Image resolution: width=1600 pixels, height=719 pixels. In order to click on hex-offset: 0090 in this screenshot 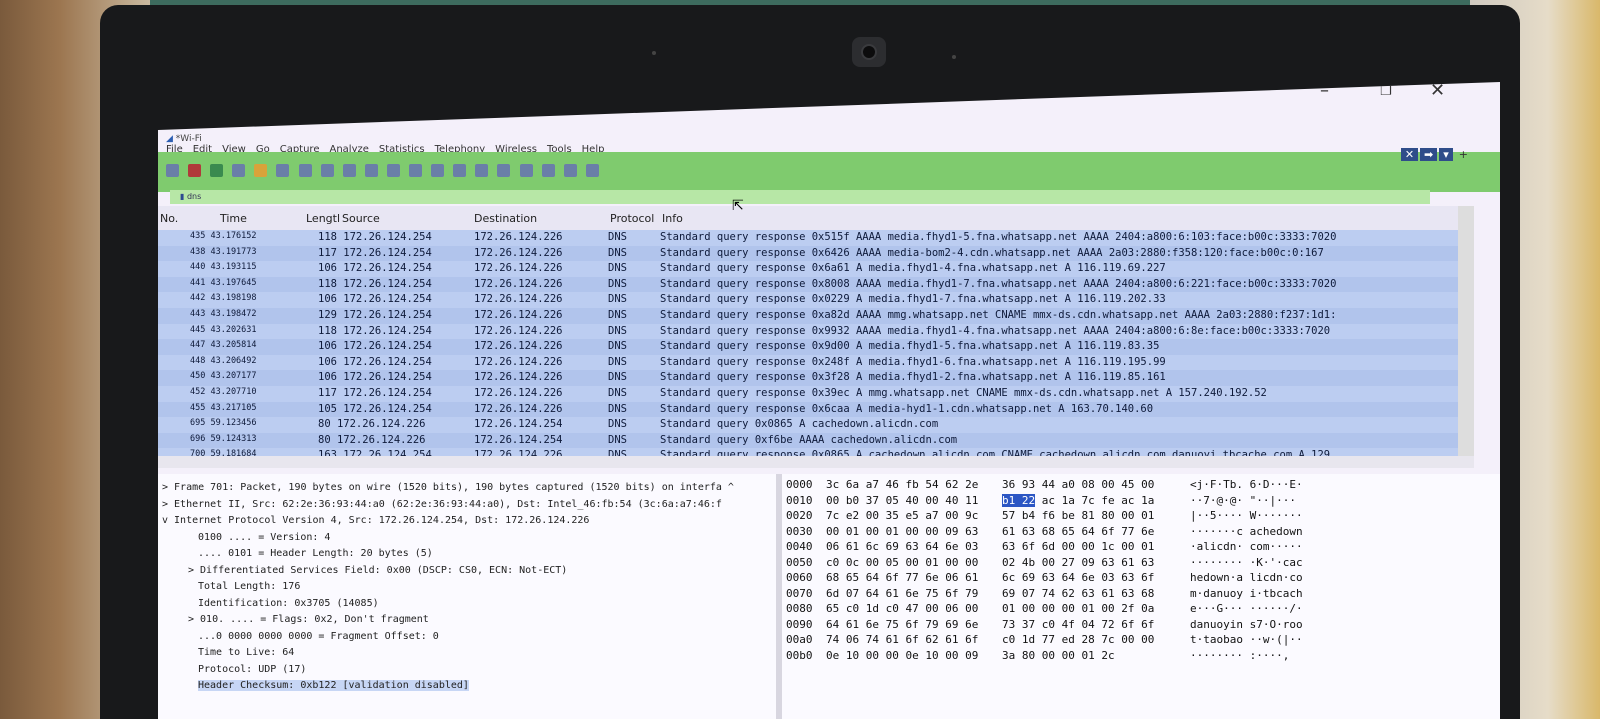, I will do `click(799, 624)`.